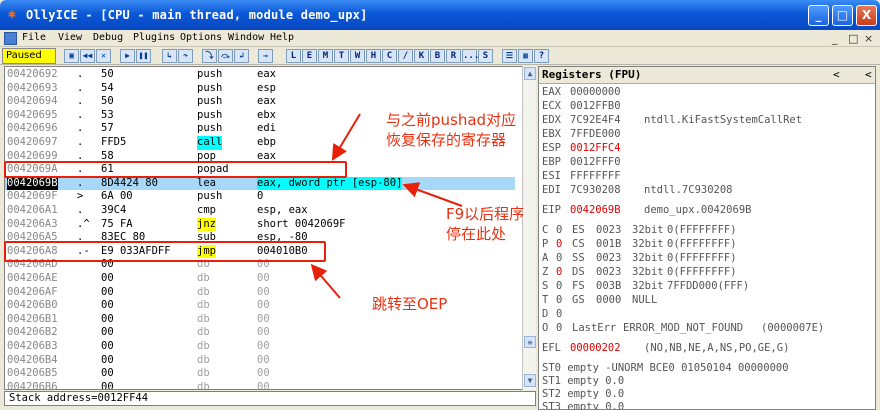 Image resolution: width=880 pixels, height=410 pixels. What do you see at coordinates (185, 56) in the screenshot?
I see `step-over-icon: ↷` at bounding box center [185, 56].